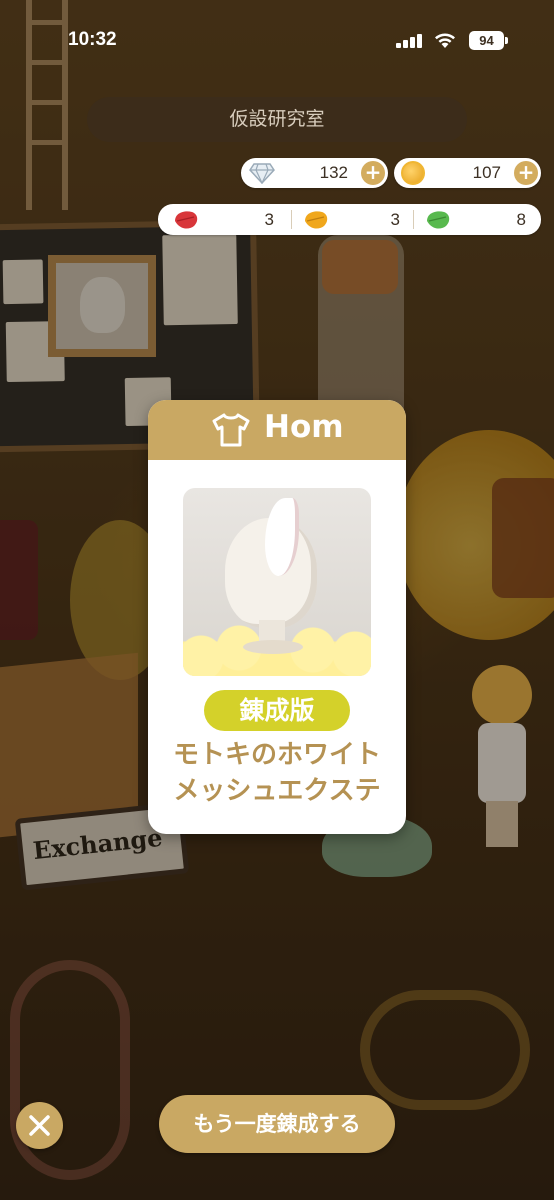 This screenshot has height=1200, width=554. What do you see at coordinates (488, 40) in the screenshot?
I see `battery-icon: 94` at bounding box center [488, 40].